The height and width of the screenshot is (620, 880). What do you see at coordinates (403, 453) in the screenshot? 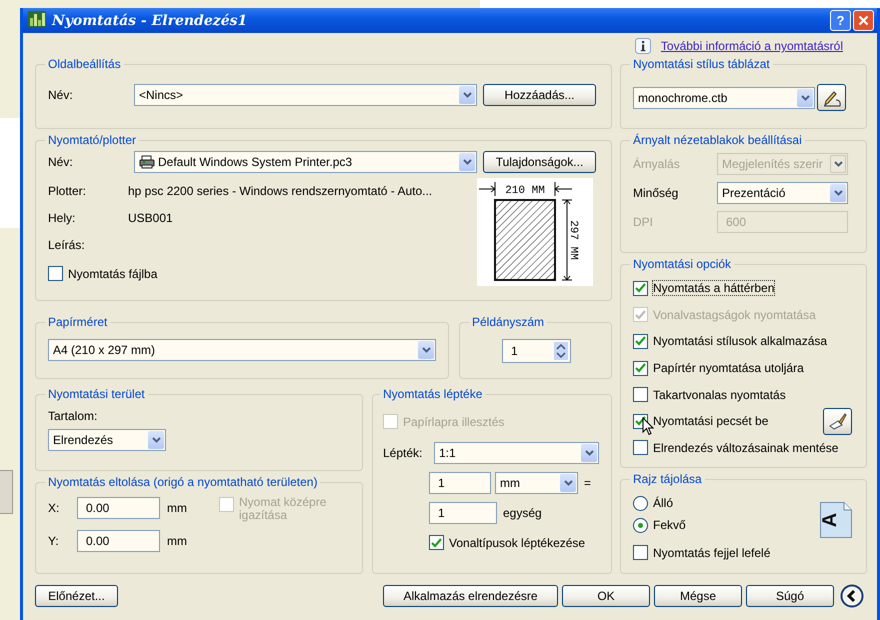
I see `field-label: Lépték:` at bounding box center [403, 453].